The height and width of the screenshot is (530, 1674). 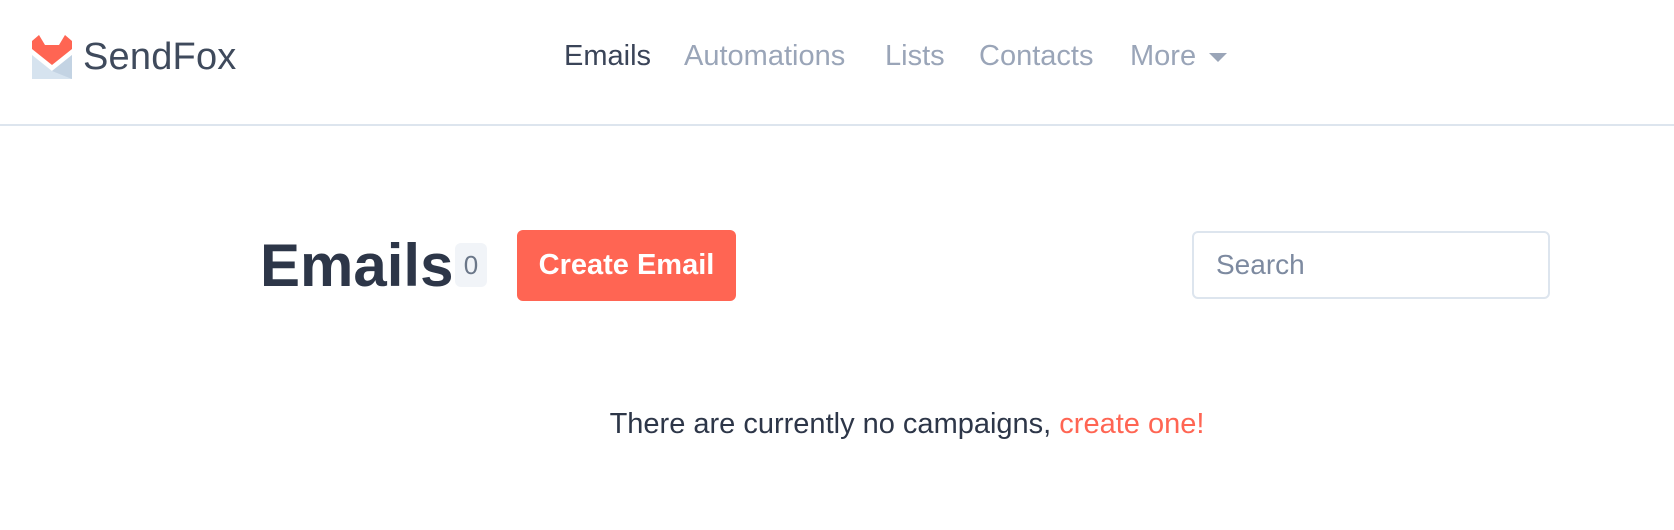 I want to click on nav-lists: Lists, so click(x=915, y=56).